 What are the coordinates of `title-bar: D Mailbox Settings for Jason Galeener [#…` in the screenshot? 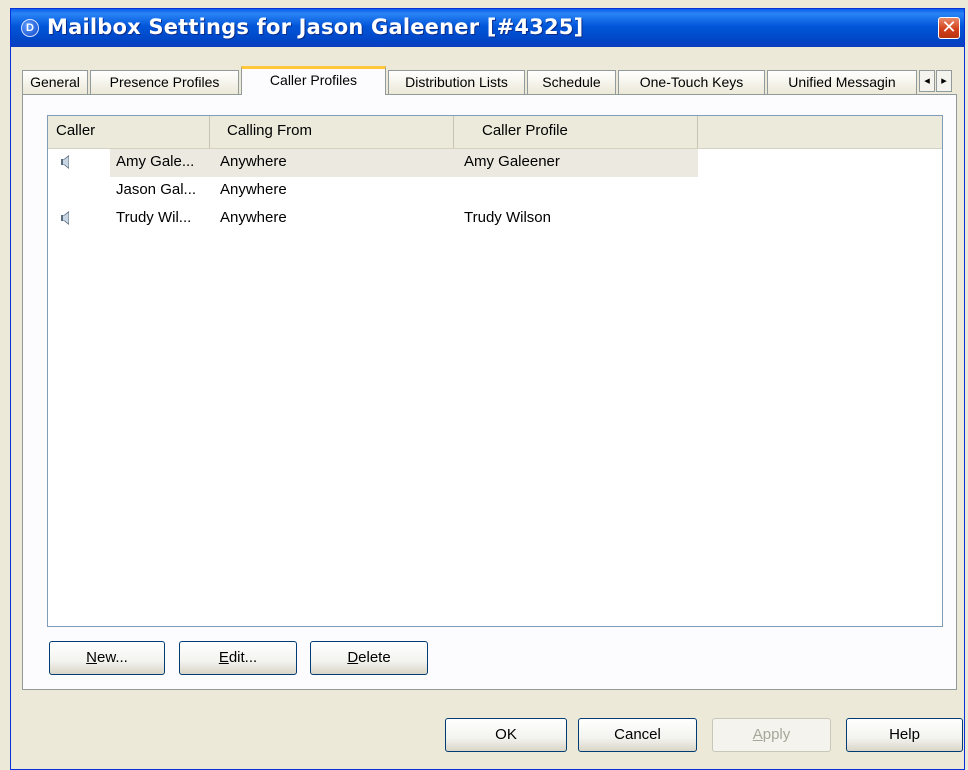 It's located at (487, 28).